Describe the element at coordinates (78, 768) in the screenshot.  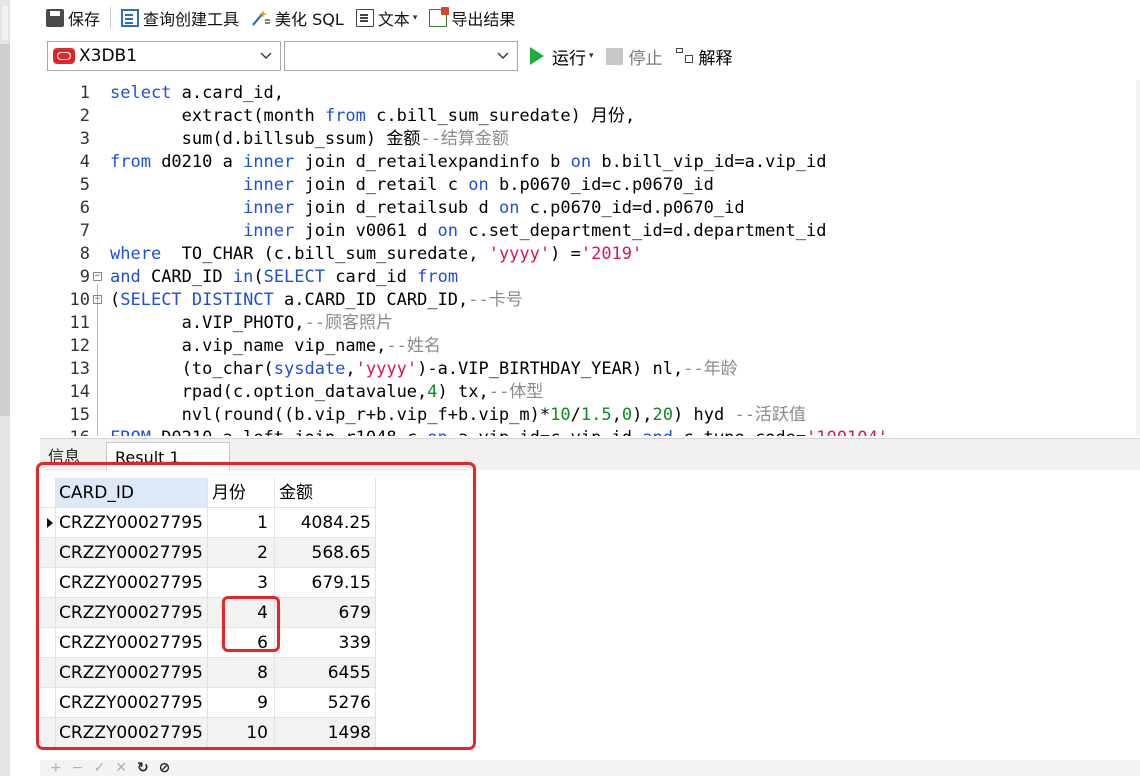
I see `delete-row-icon: −` at that location.